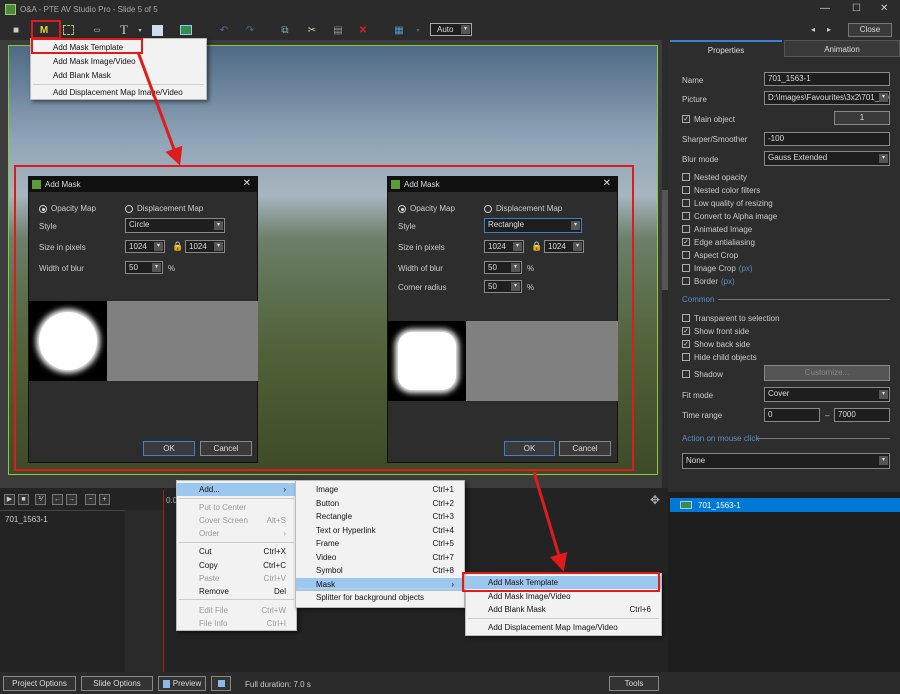  What do you see at coordinates (39, 683) in the screenshot?
I see `project-options-button: Project Options` at bounding box center [39, 683].